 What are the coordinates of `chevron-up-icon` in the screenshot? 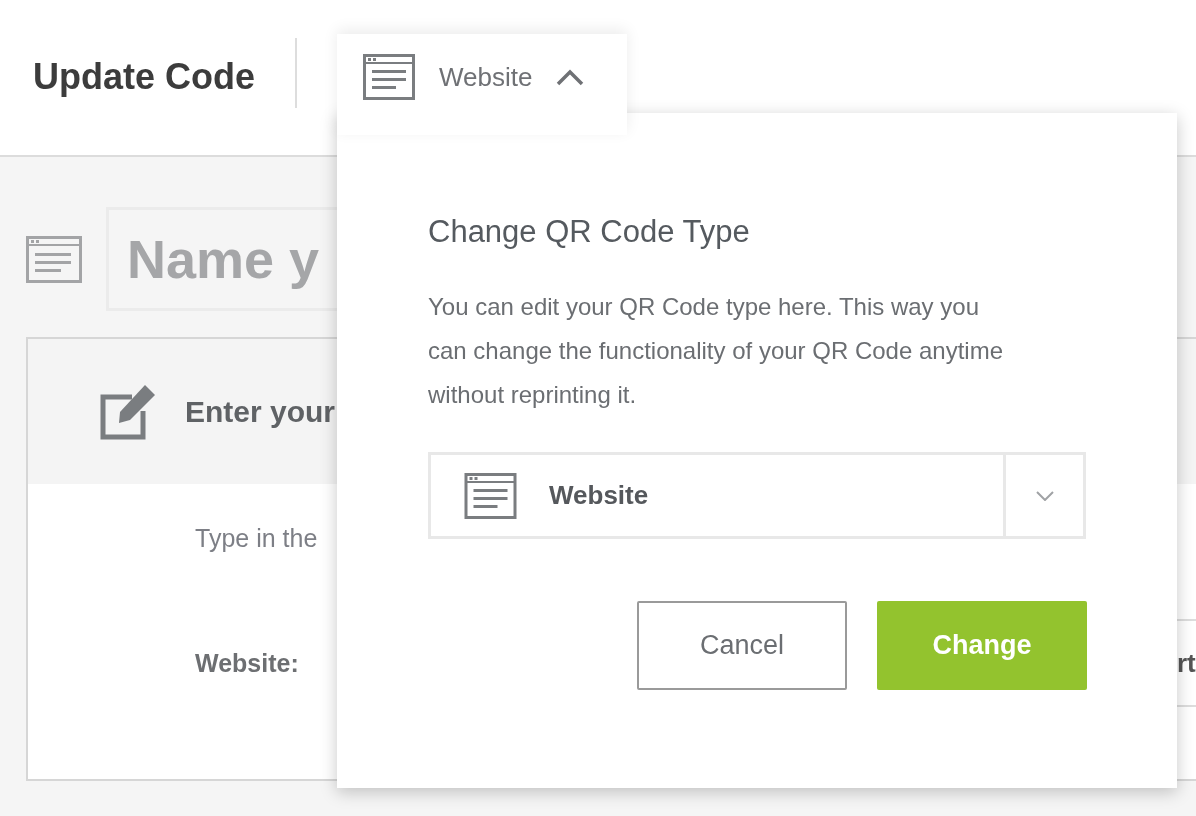 It's located at (570, 77).